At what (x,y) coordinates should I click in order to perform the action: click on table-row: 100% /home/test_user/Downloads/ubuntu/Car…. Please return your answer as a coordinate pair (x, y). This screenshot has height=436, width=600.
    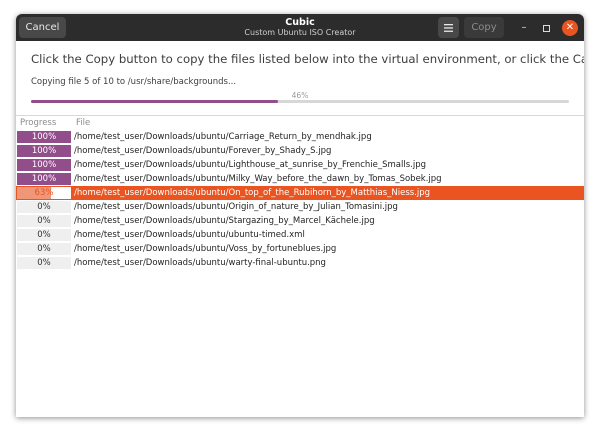
    Looking at the image, I should click on (300, 137).